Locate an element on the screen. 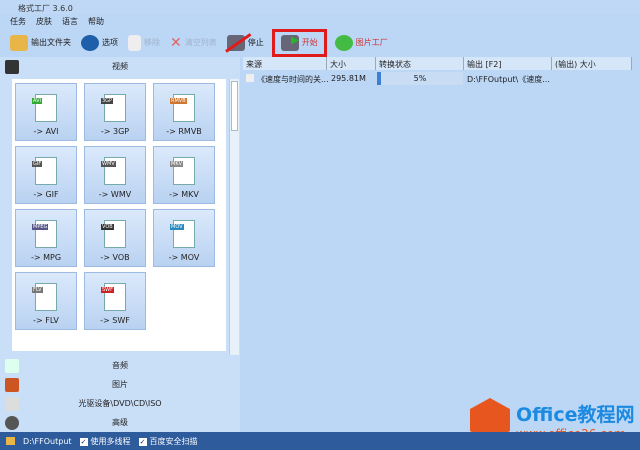 The width and height of the screenshot is (640, 450). clear-list-button: ✕ 清空列表 is located at coordinates (193, 43).